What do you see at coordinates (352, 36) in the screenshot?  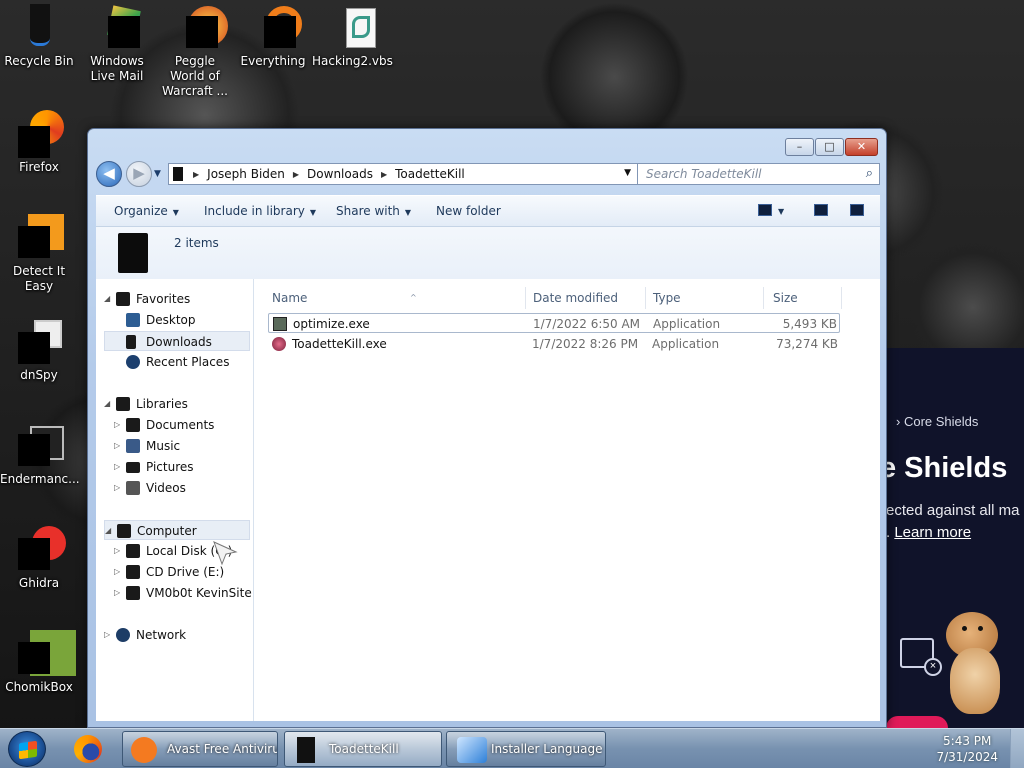 I see `desktop-icon-hacking-vbs: Hacking2.vbs` at bounding box center [352, 36].